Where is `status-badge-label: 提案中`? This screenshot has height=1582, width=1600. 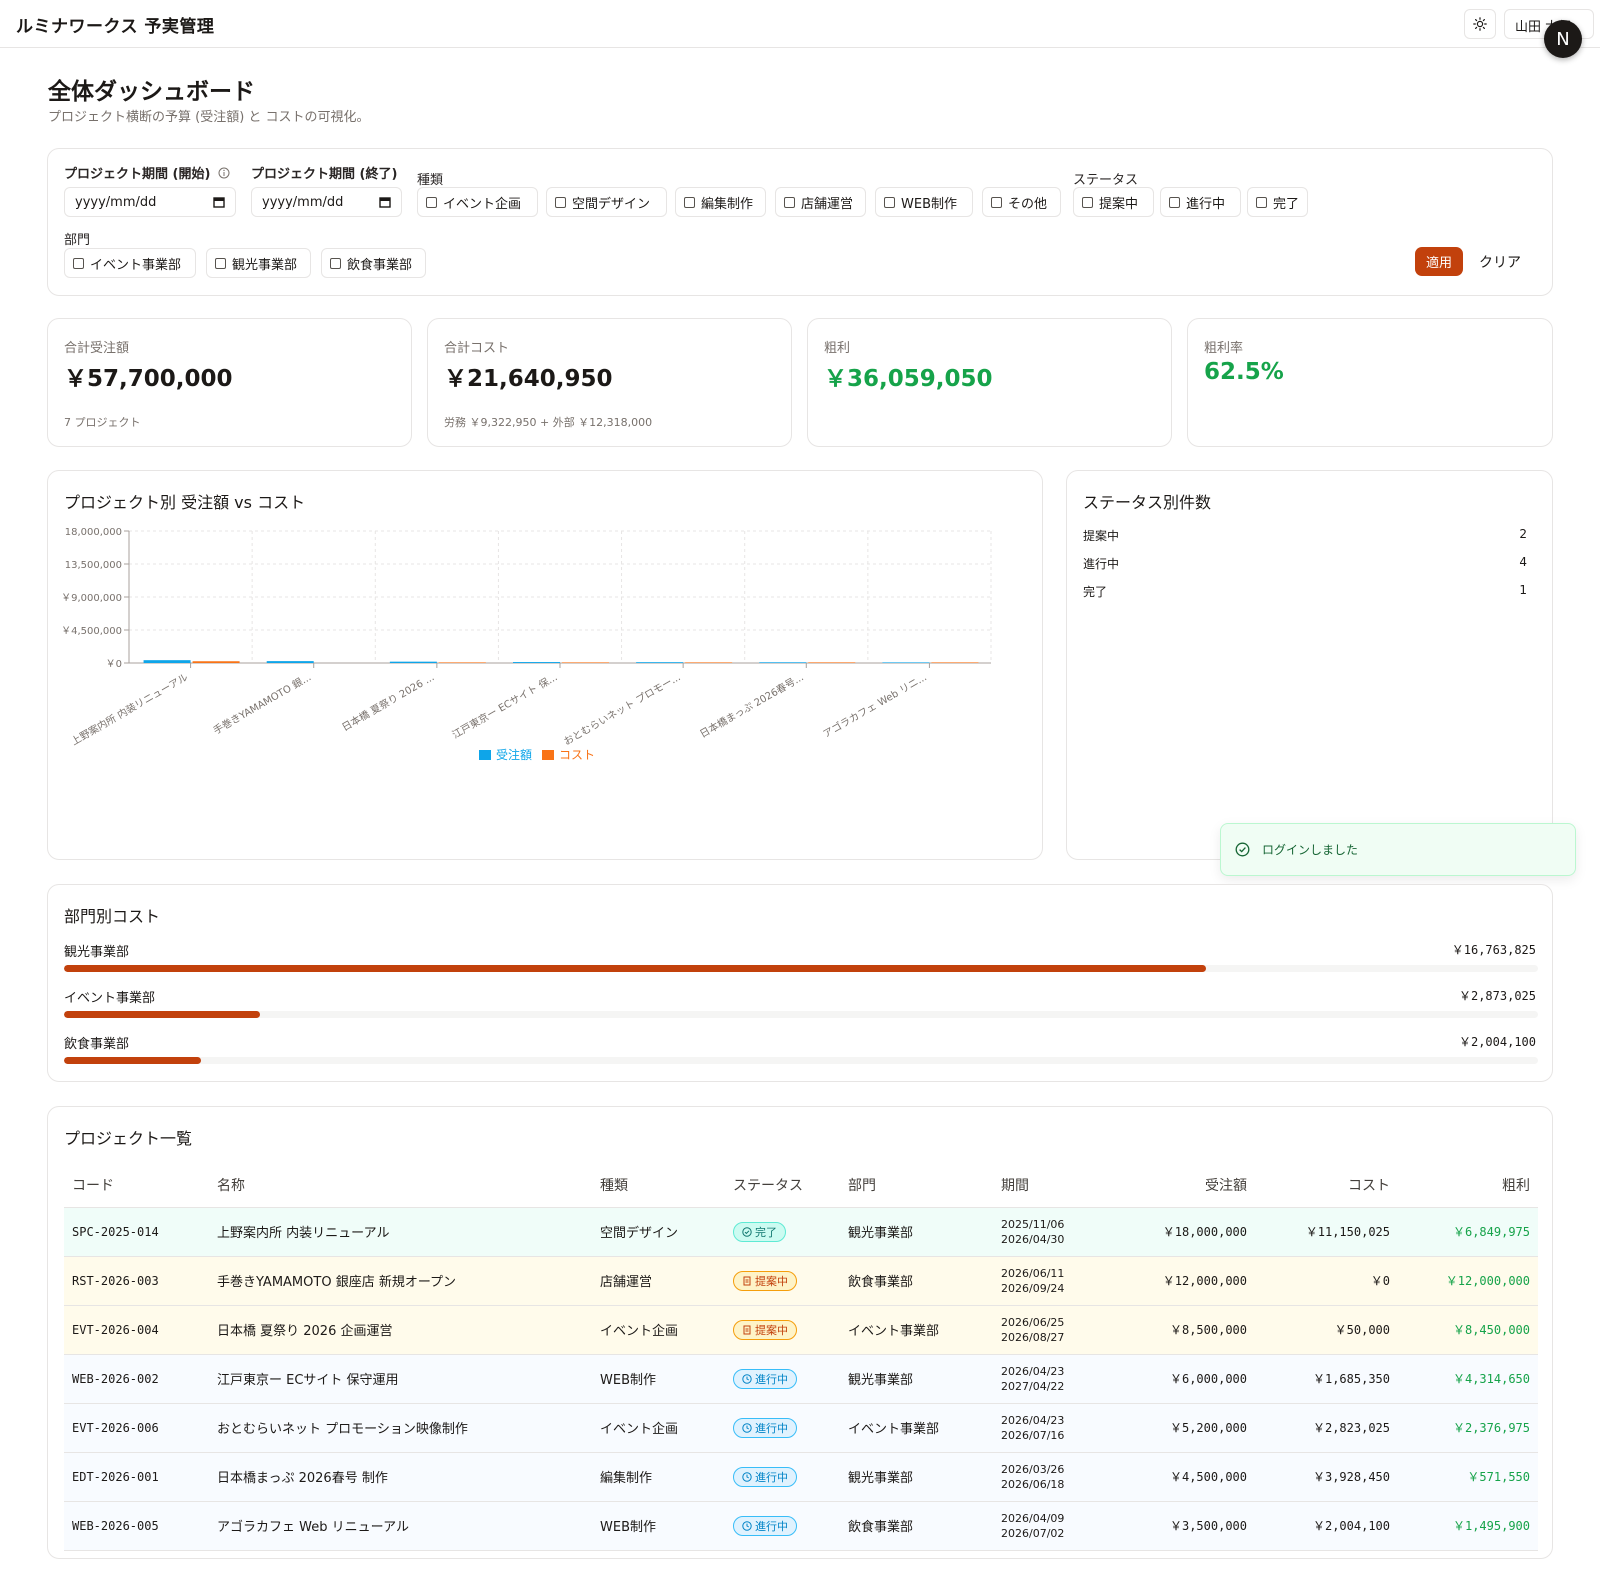 status-badge-label: 提案中 is located at coordinates (771, 1330).